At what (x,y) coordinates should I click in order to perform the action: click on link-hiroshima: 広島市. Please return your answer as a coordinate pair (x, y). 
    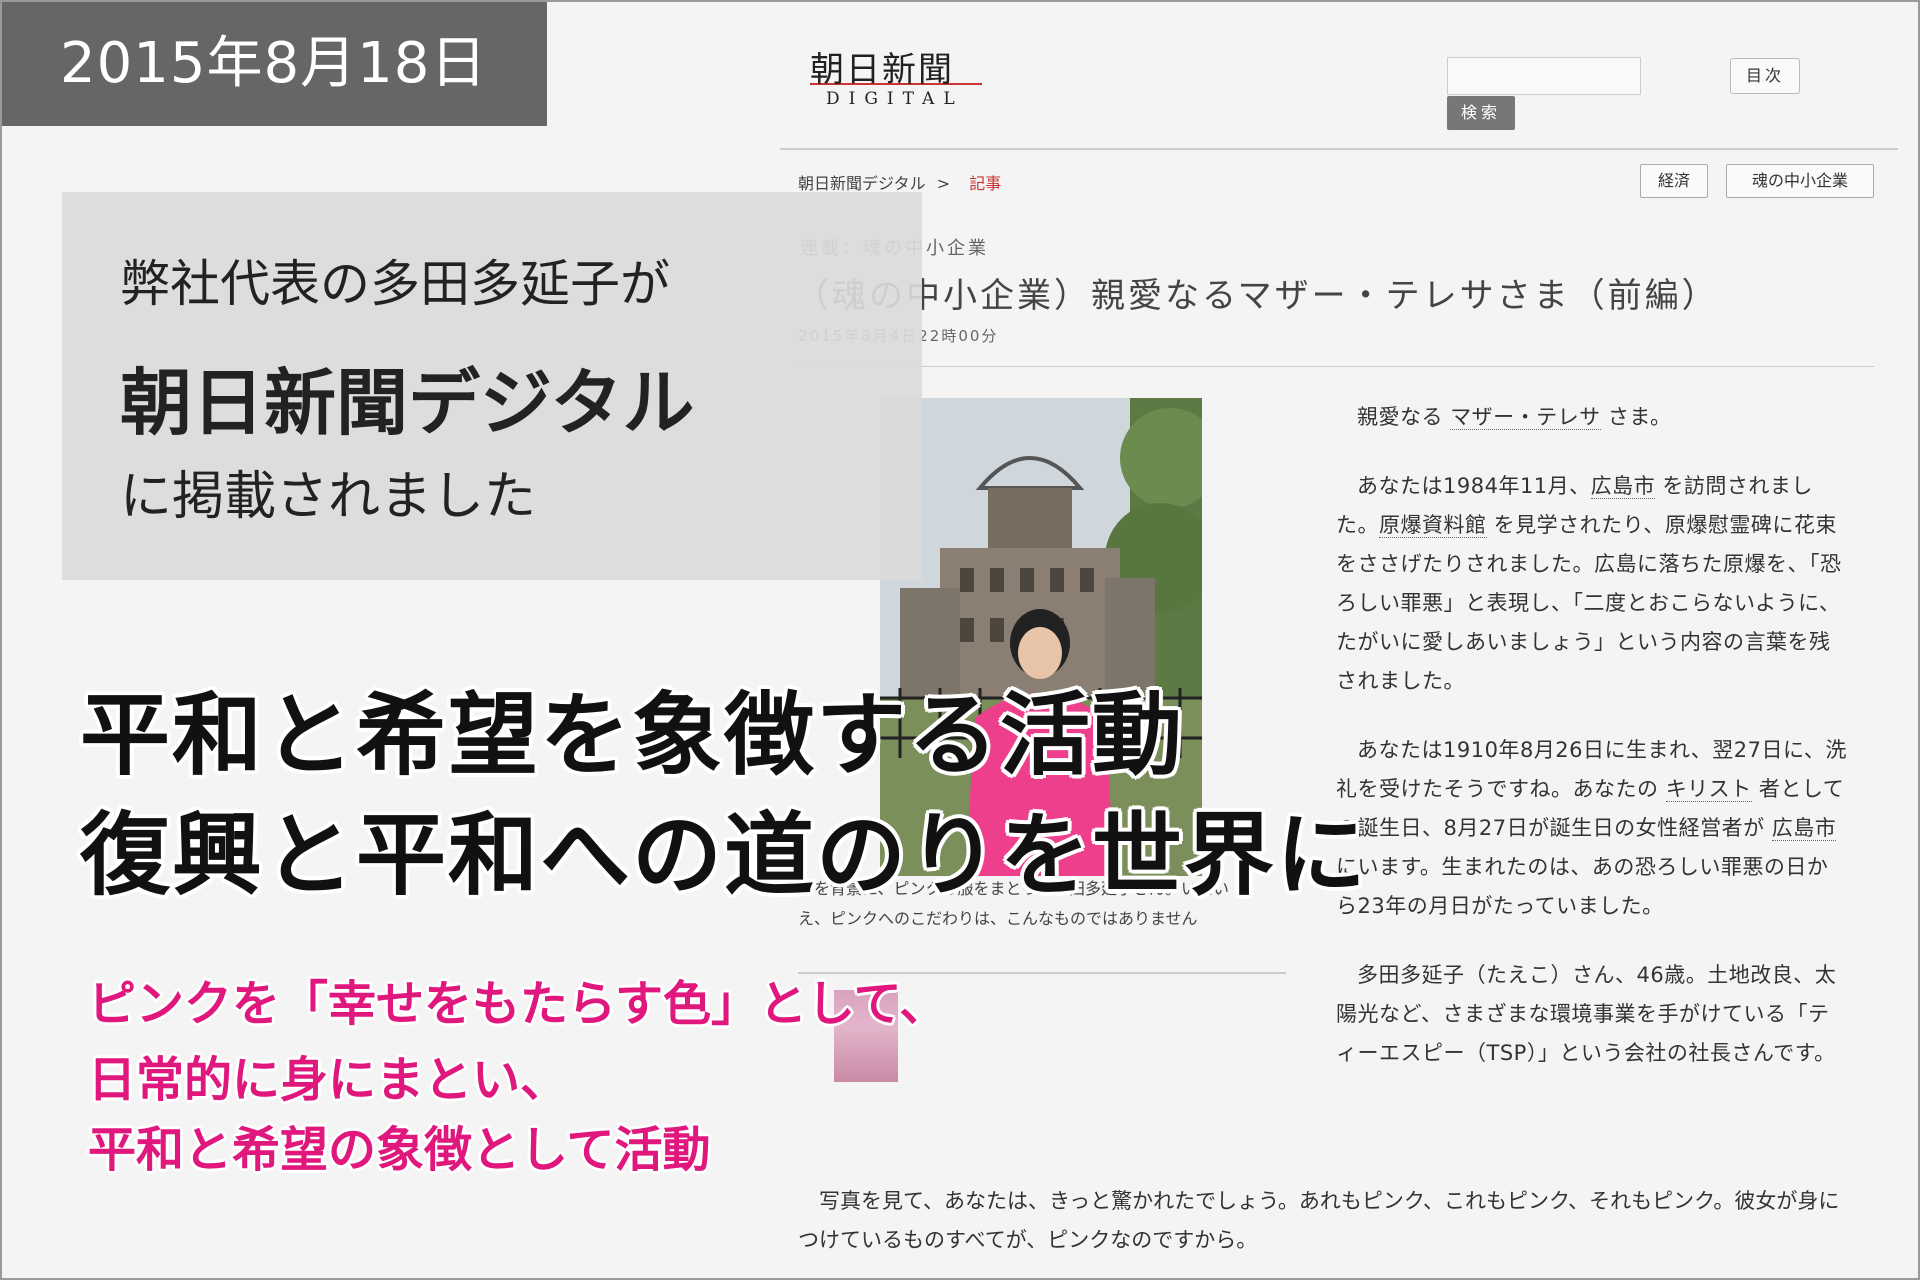
    Looking at the image, I should click on (1623, 486).